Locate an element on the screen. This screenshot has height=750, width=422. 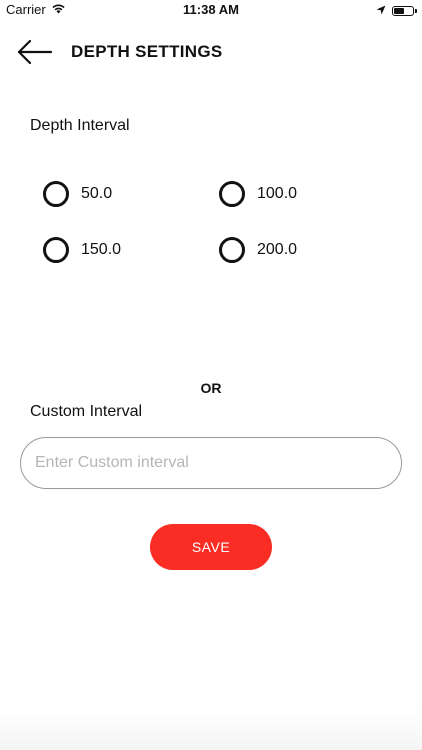
or-separator: OR is located at coordinates (211, 388).